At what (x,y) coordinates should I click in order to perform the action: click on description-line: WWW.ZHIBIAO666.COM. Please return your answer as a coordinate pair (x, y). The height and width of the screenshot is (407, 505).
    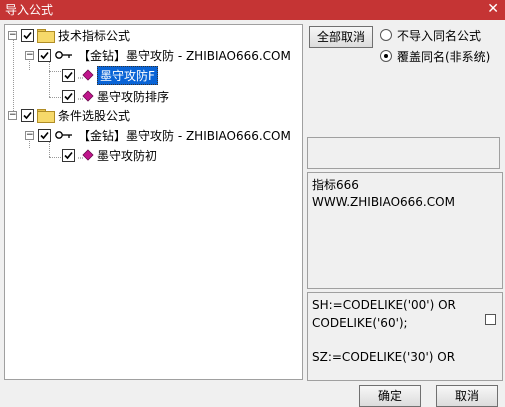
    Looking at the image, I should click on (383, 202).